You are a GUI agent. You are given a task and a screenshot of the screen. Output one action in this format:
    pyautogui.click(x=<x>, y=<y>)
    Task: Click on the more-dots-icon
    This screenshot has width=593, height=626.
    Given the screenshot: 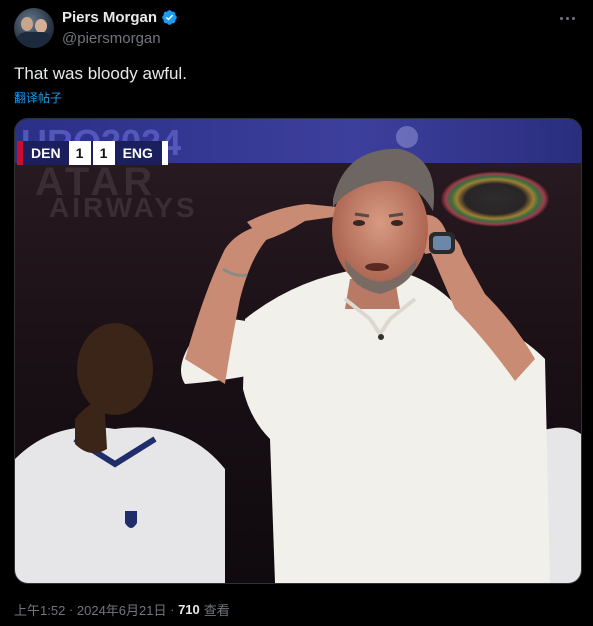 What is the action you would take?
    pyautogui.click(x=571, y=18)
    